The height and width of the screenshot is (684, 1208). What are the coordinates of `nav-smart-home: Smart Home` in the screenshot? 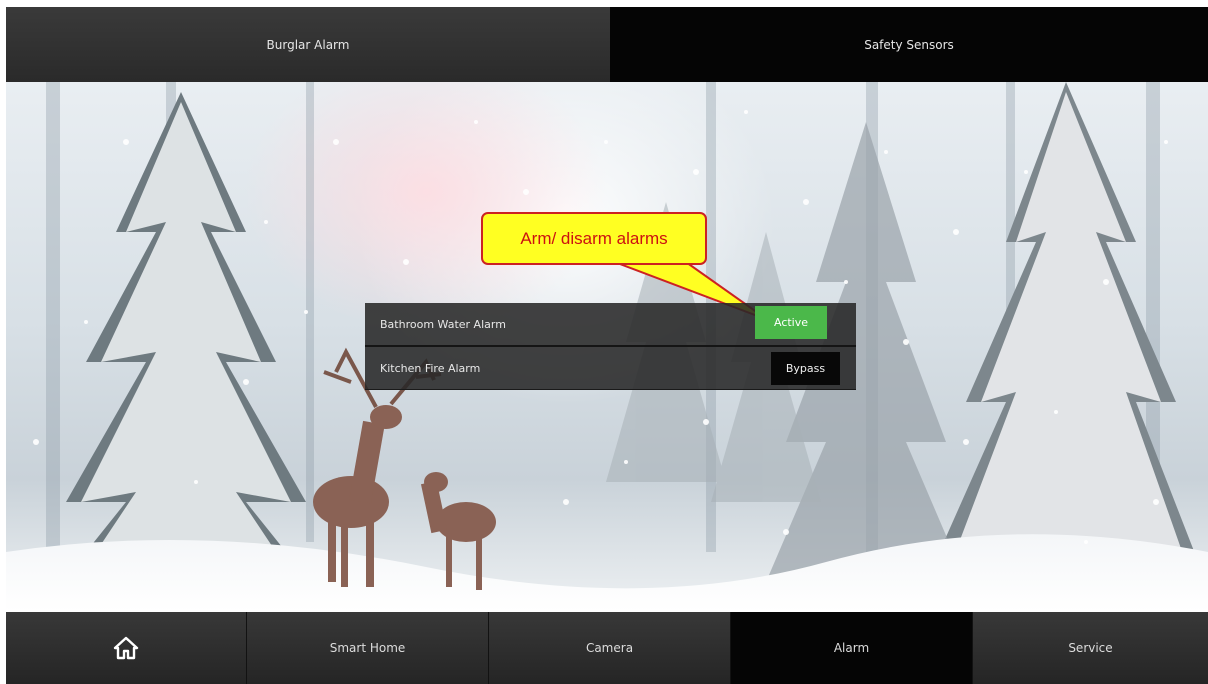 It's located at (368, 648).